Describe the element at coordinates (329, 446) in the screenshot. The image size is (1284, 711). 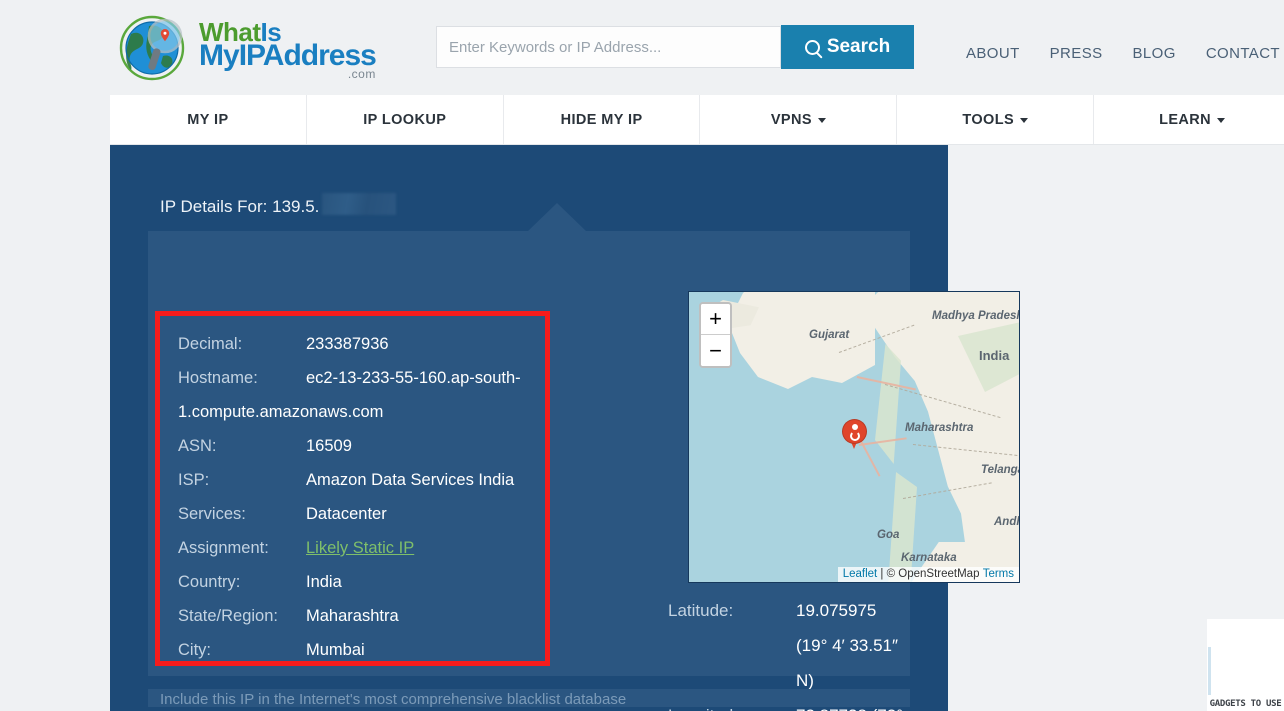
I see `detail-value-asn: 16509` at that location.